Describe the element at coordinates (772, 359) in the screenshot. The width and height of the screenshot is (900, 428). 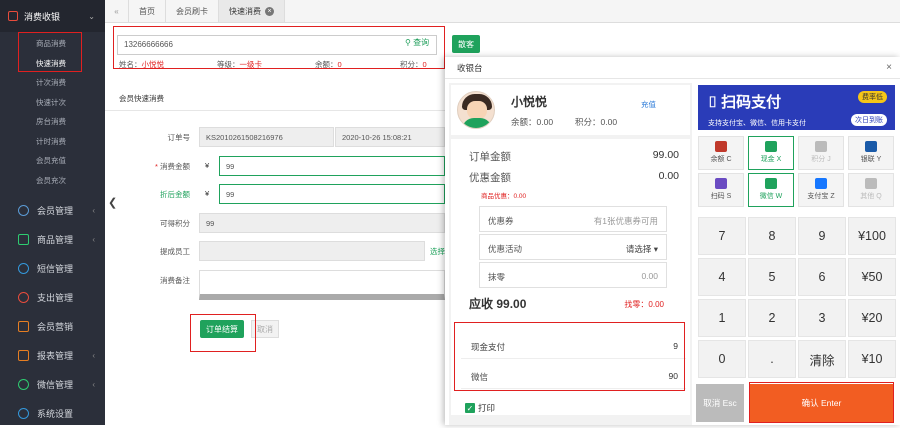
I see `keypad-key: .` at that location.